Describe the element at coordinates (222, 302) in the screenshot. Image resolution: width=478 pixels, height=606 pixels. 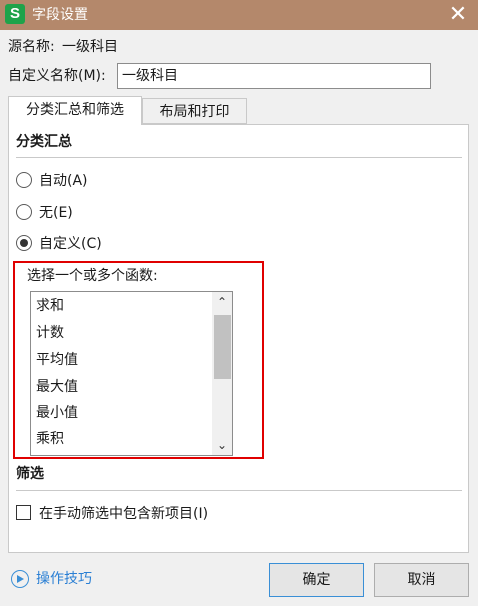
I see `scroll-up-icon: ⌃` at that location.